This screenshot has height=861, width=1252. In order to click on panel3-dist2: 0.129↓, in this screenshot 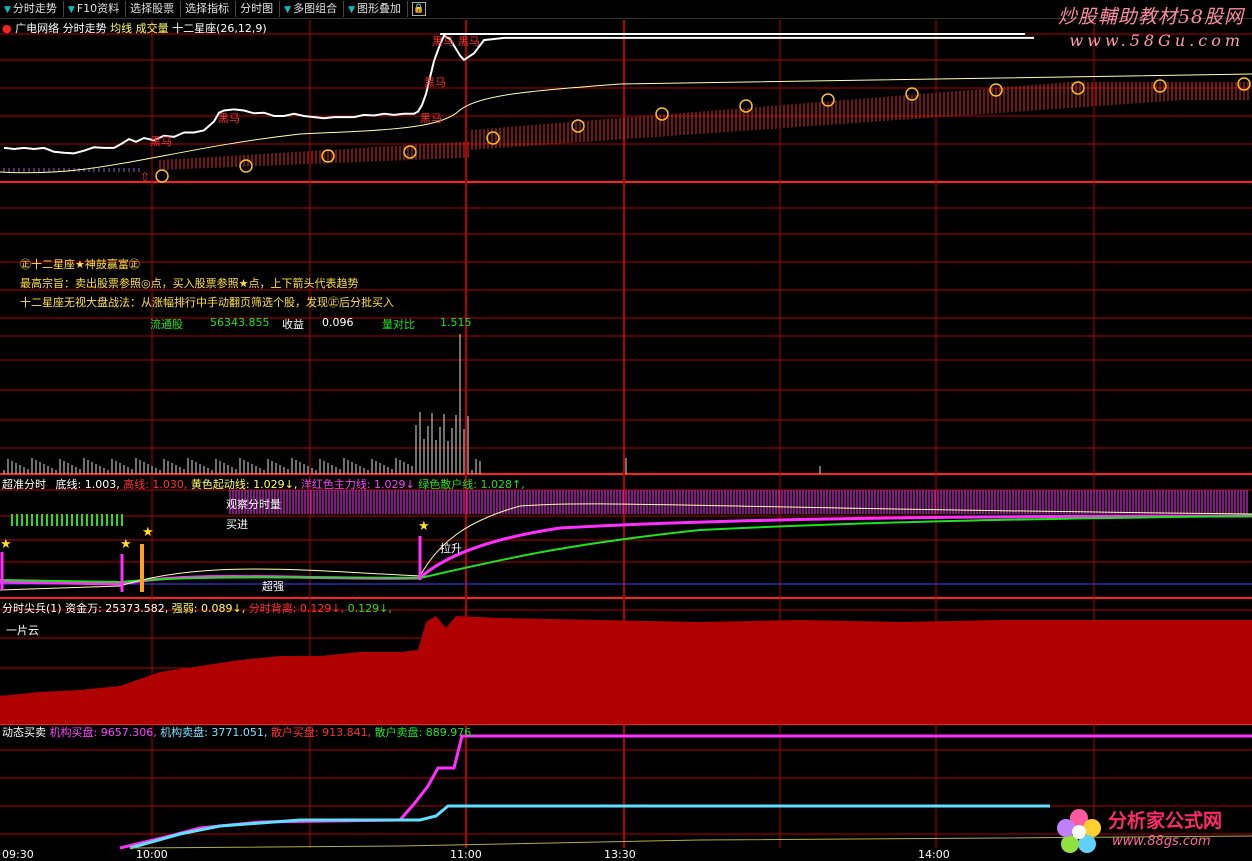, I will do `click(369, 608)`.